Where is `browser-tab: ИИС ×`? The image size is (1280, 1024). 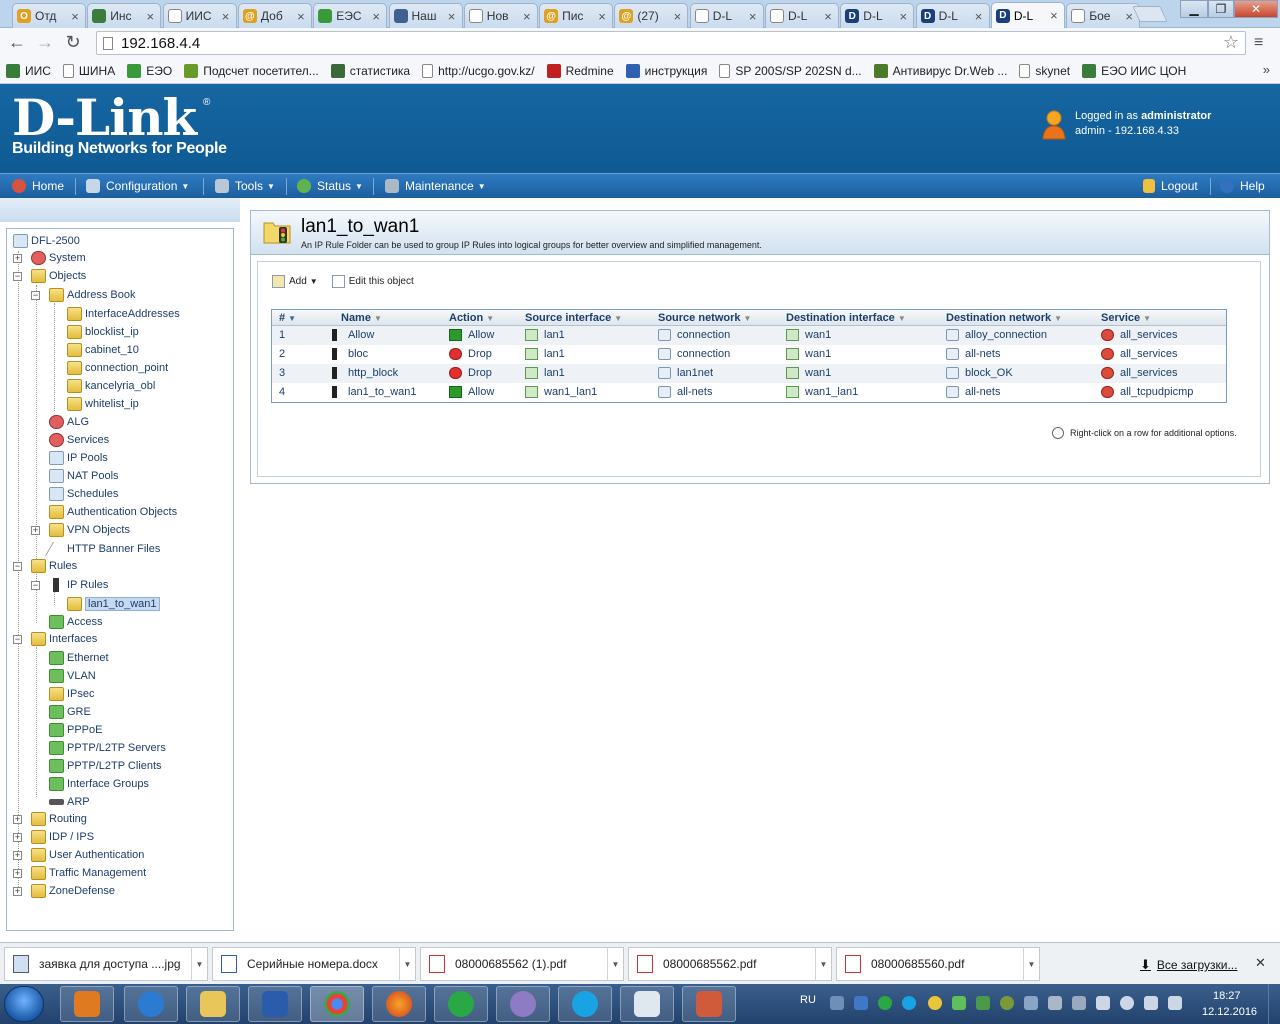 browser-tab: ИИС × is located at coordinates (199, 15).